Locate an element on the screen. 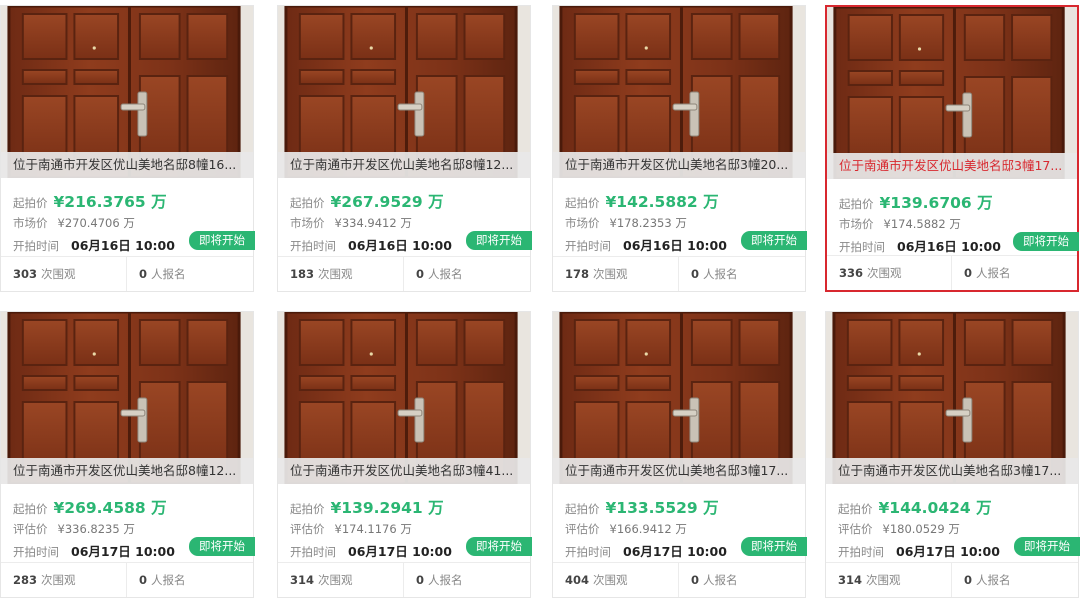 The image size is (1080, 599). start-price-row: 起拍价 ¥144.0424 万 is located at coordinates (915, 507).